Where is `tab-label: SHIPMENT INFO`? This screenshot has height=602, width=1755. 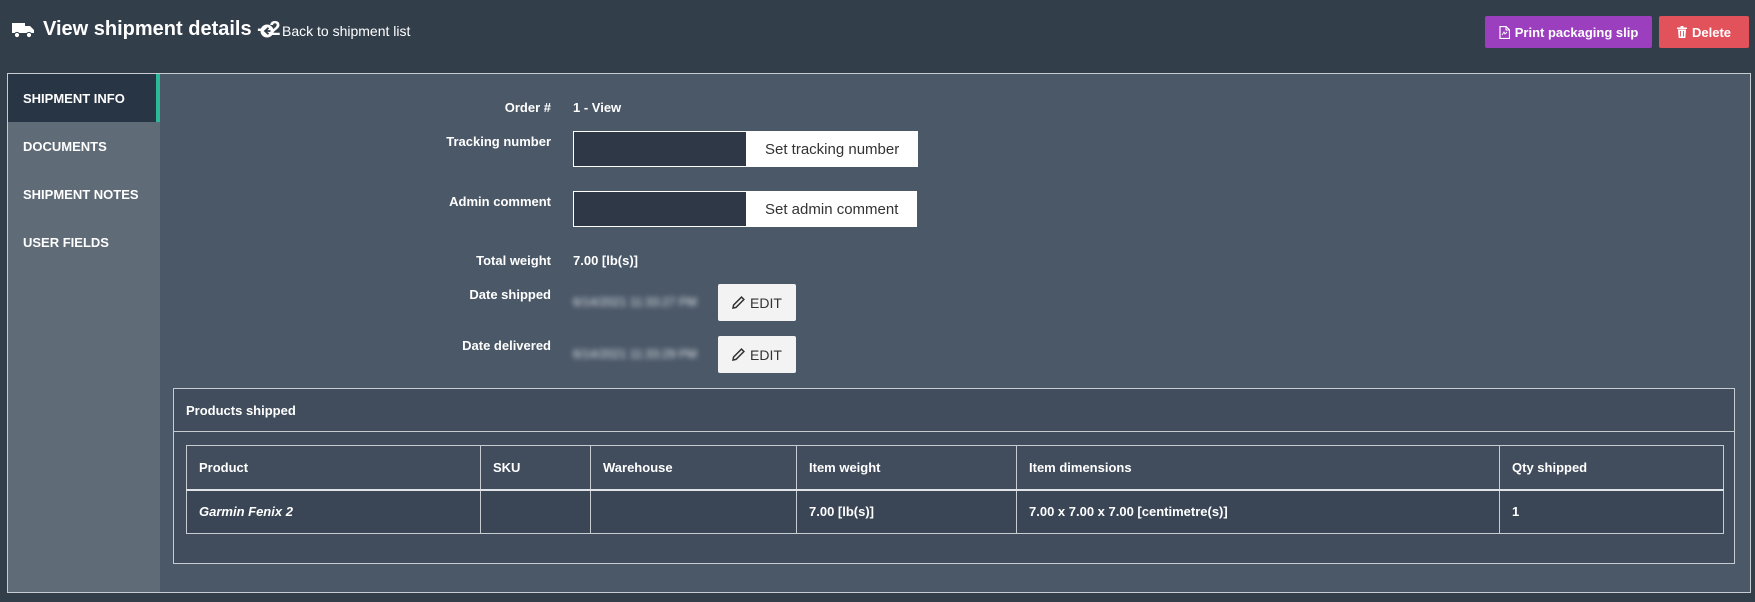 tab-label: SHIPMENT INFO is located at coordinates (74, 98).